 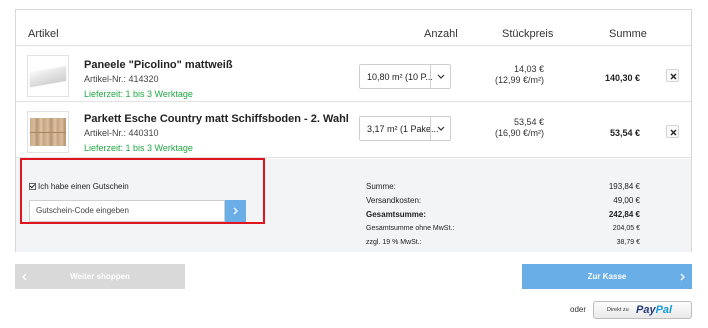 What do you see at coordinates (528, 34) in the screenshot?
I see `column-header-stueckpreis: Stückpreis` at bounding box center [528, 34].